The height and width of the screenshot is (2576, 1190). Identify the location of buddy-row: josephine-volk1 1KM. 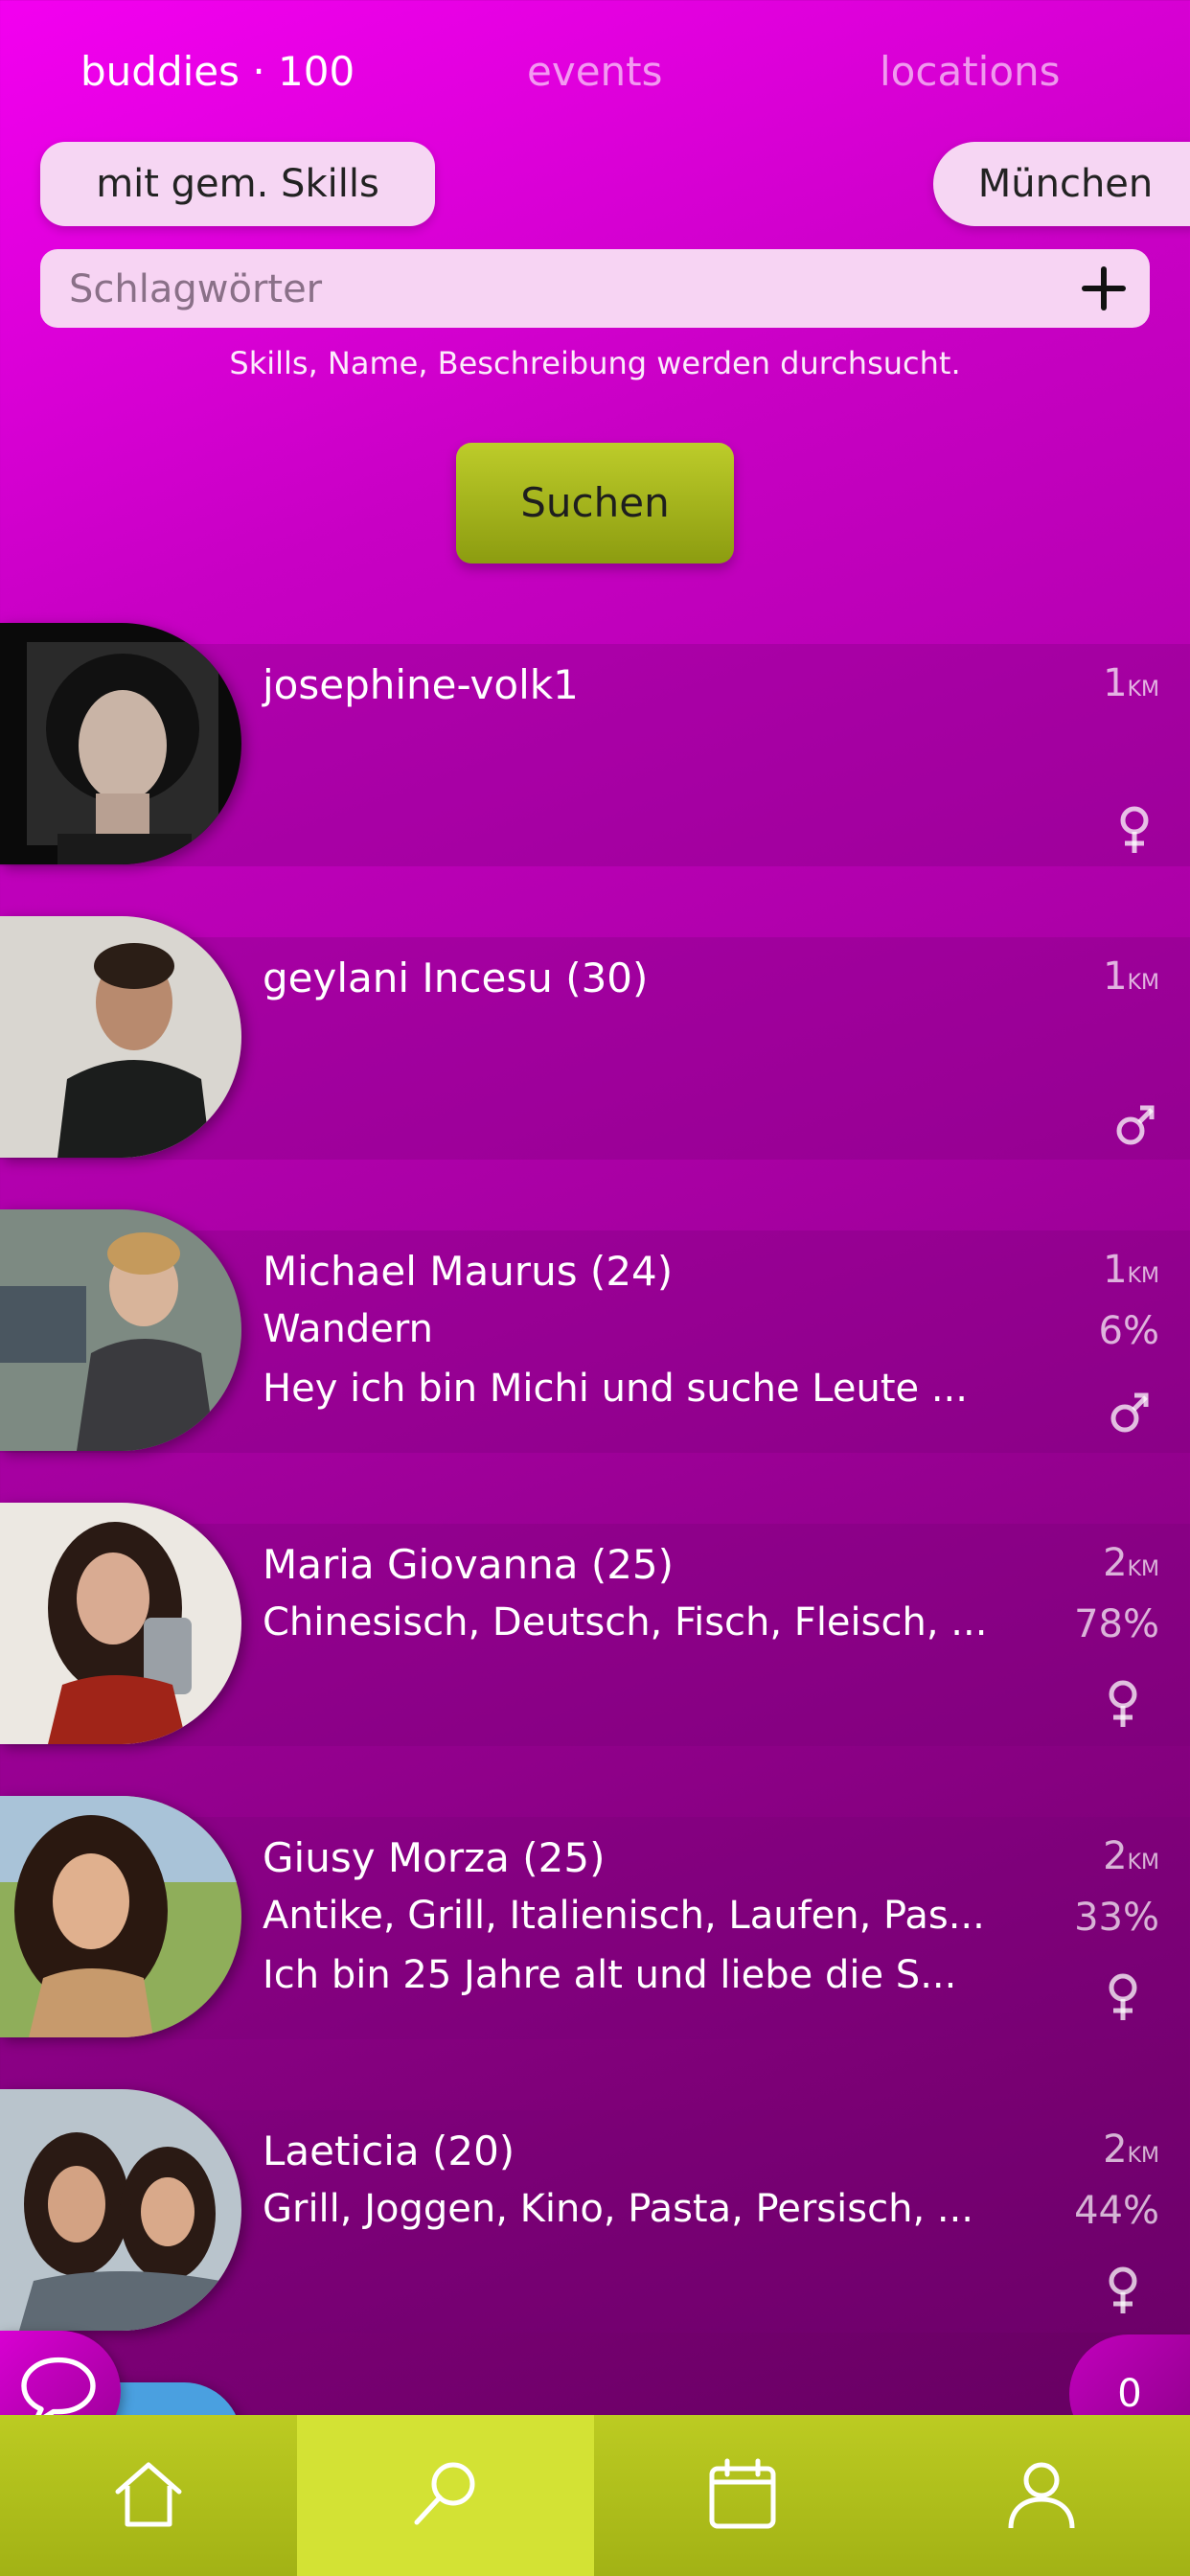
(595, 745).